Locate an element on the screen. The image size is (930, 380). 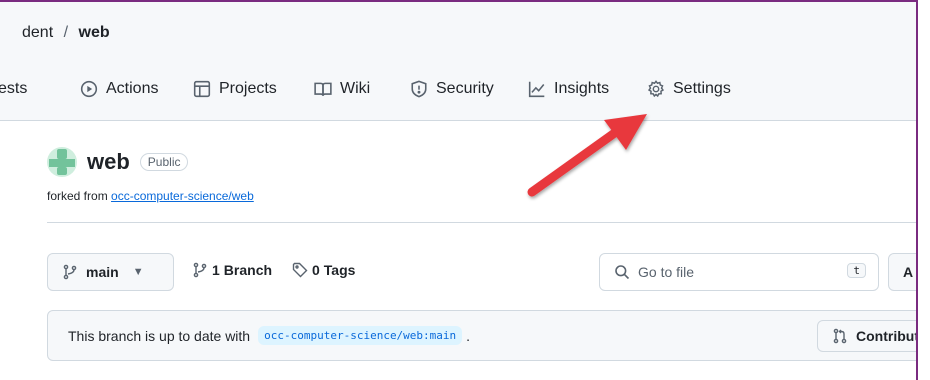
tags-link: 0 Tags is located at coordinates (325, 270).